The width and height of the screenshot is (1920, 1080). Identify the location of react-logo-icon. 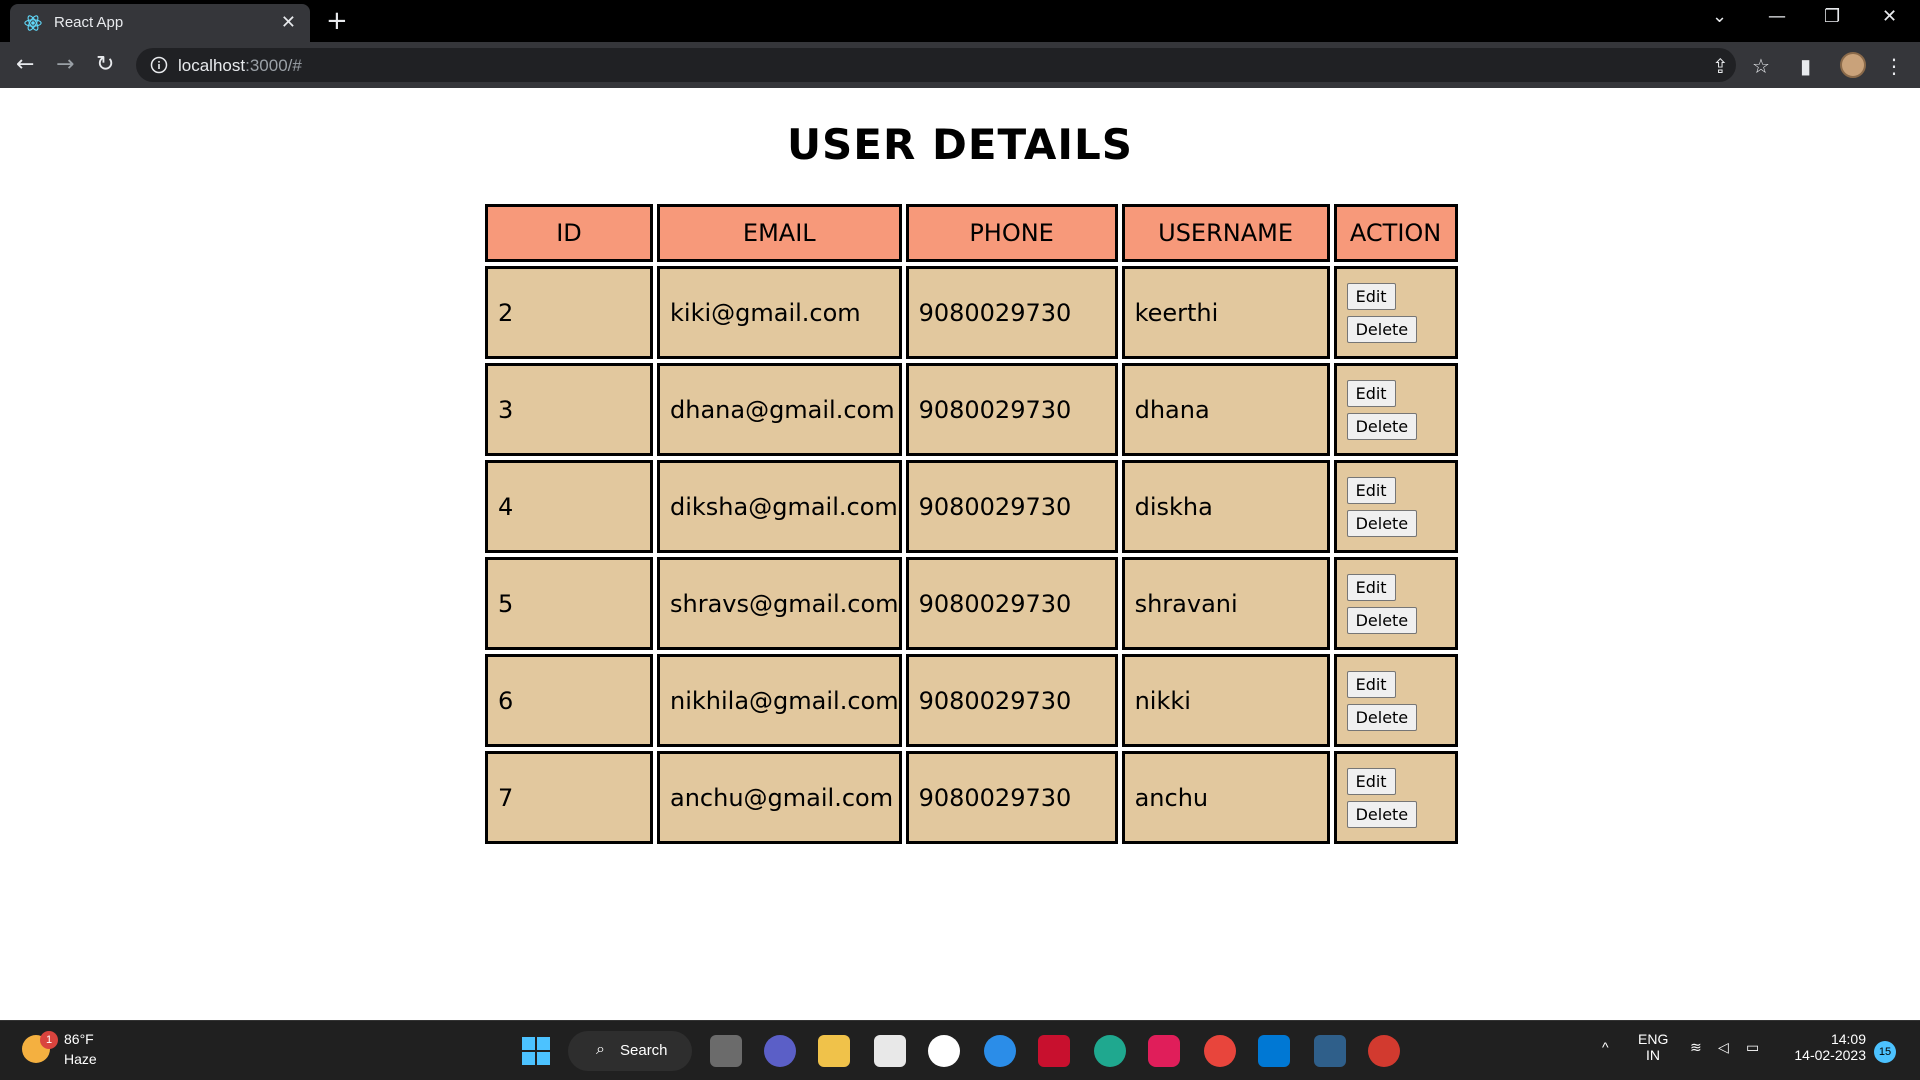
(33, 23).